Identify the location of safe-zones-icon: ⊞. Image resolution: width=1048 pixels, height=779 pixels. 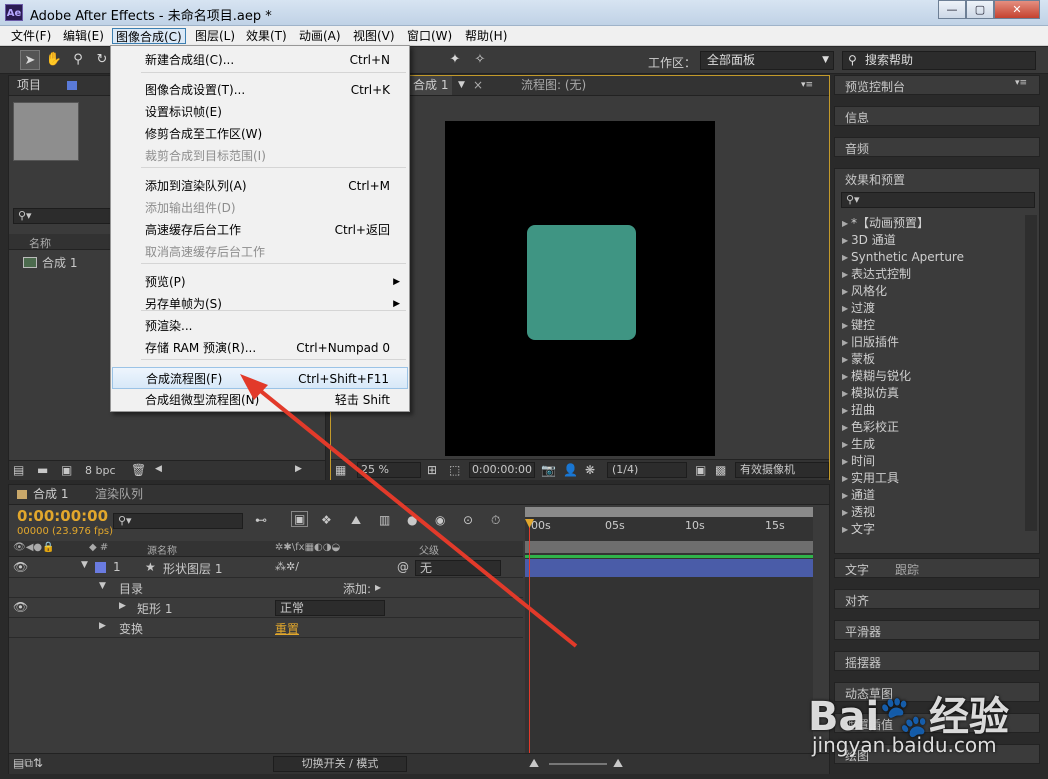
(432, 470).